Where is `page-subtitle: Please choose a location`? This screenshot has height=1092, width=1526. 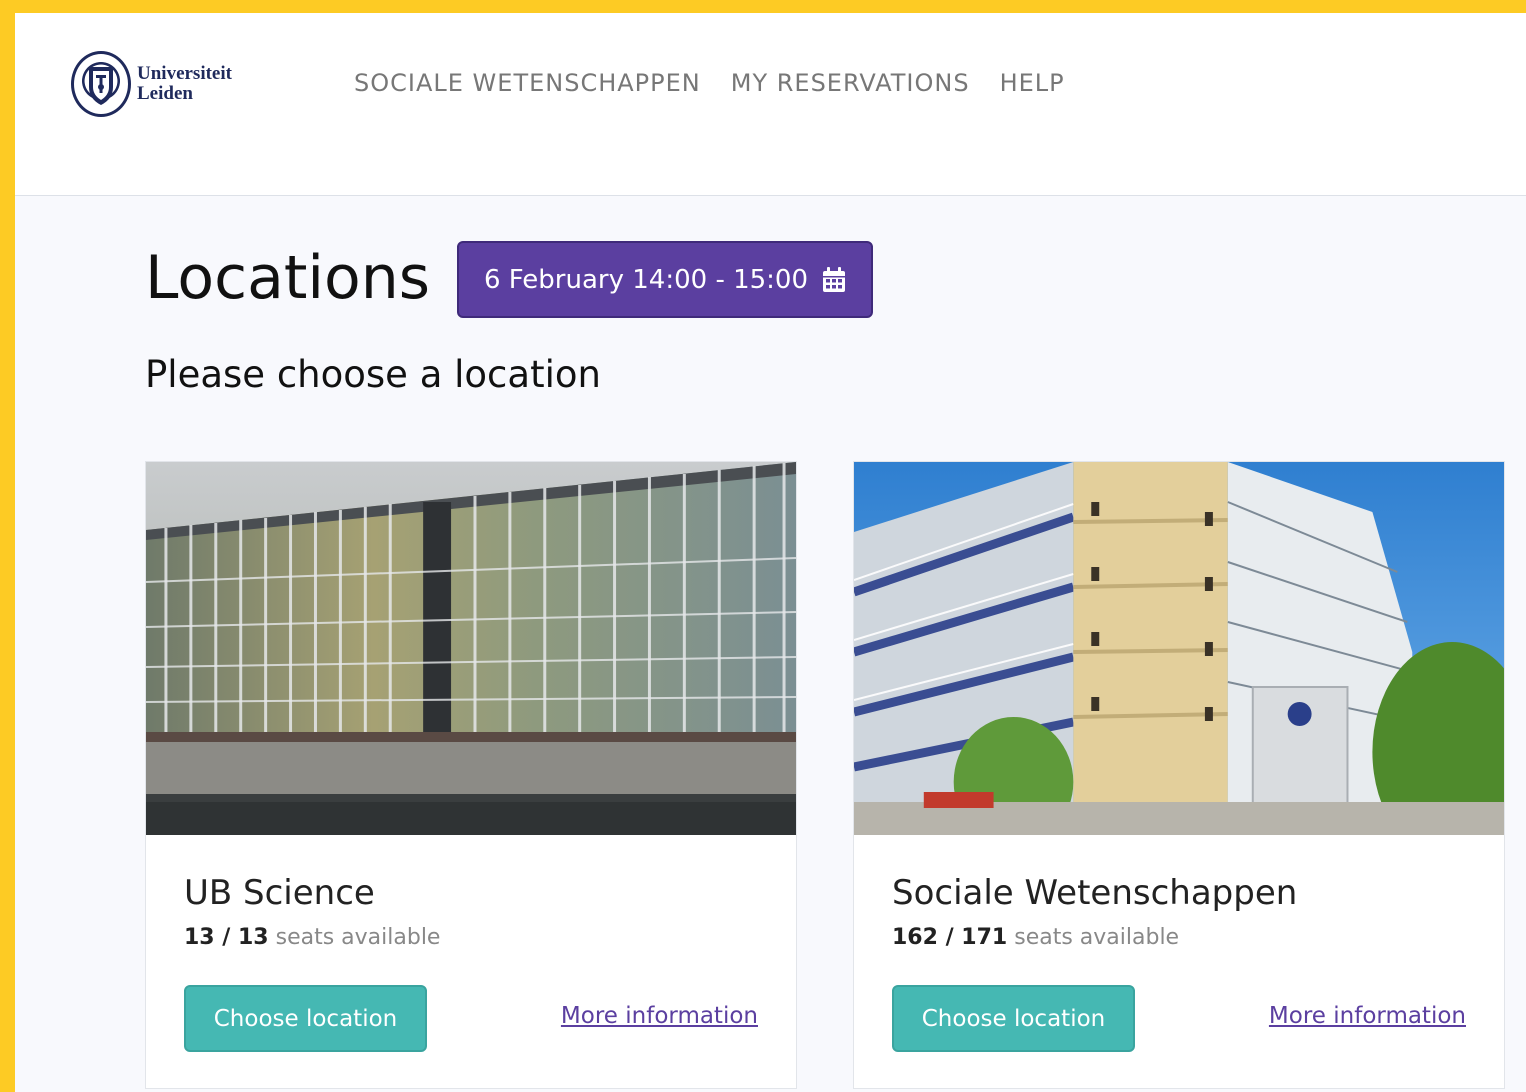 page-subtitle: Please choose a location is located at coordinates (373, 374).